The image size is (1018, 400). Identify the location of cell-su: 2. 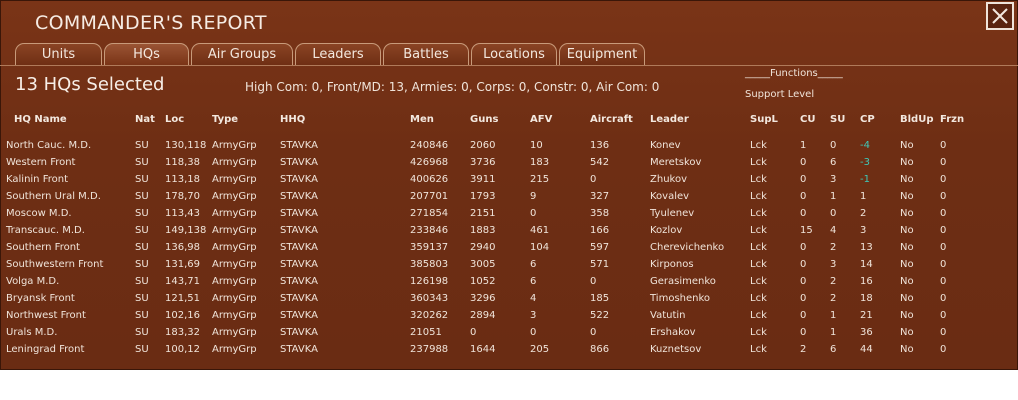
(833, 247).